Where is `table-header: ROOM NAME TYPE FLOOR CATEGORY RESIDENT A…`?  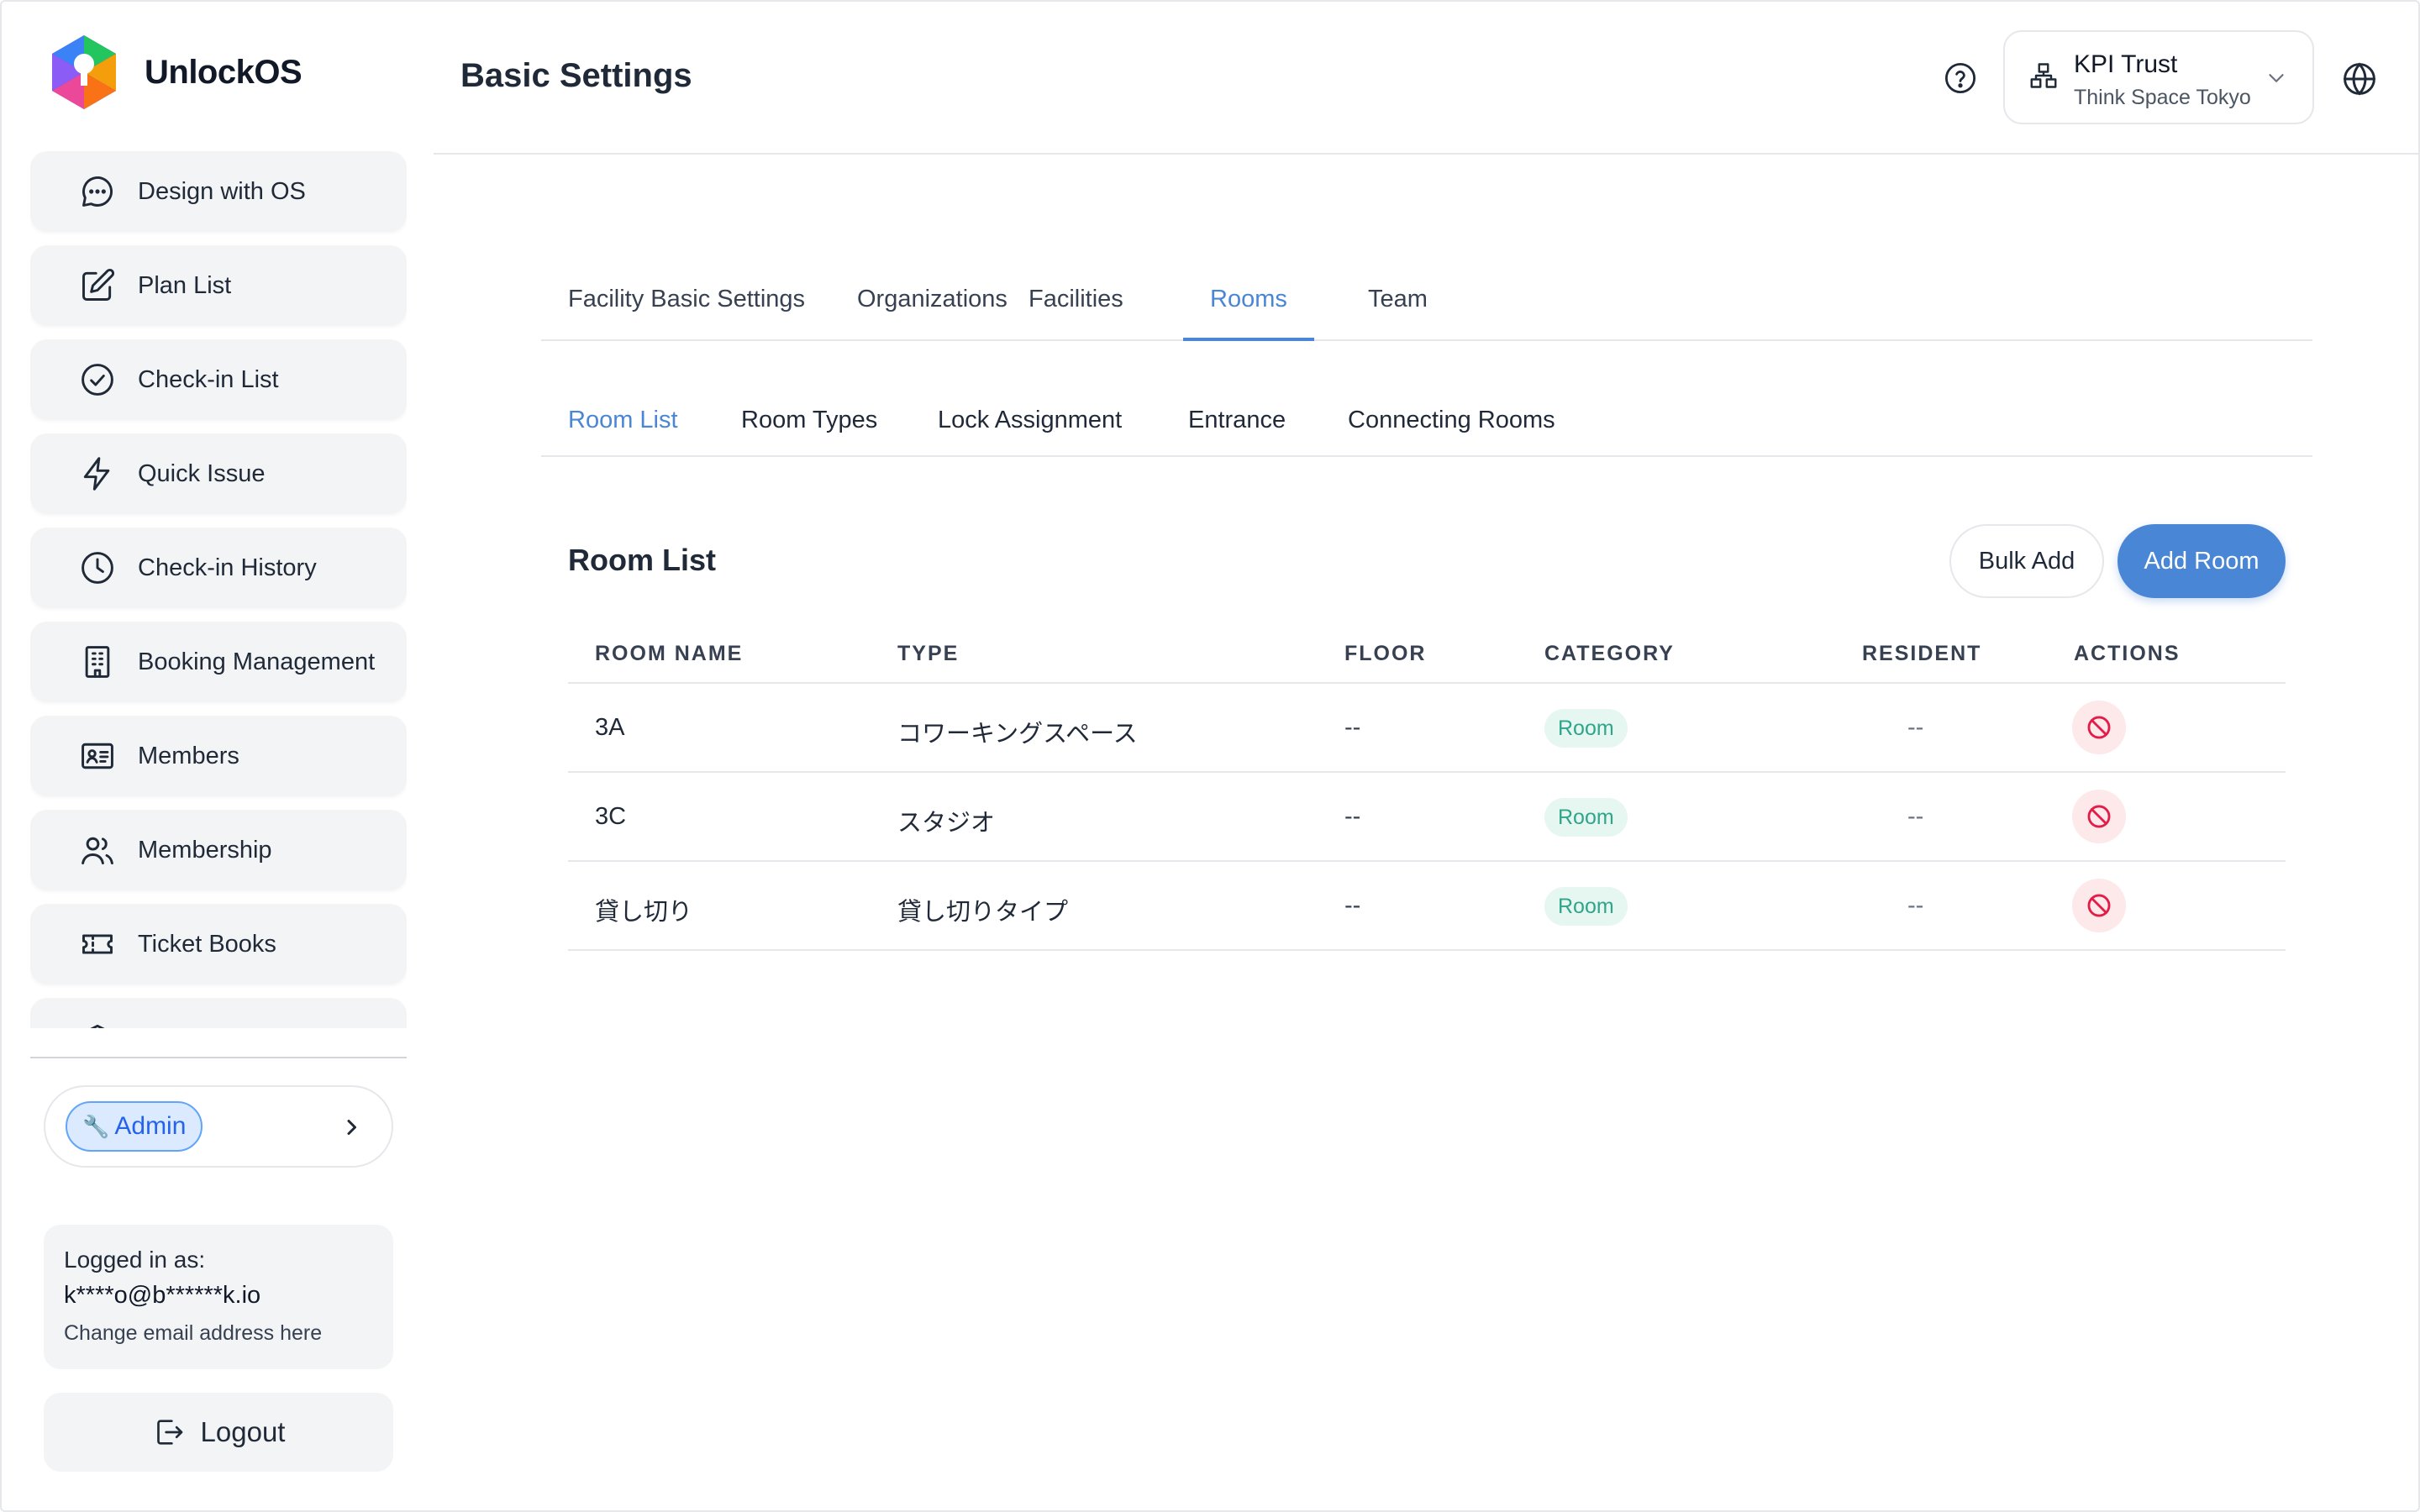
table-header: ROOM NAME TYPE FLOOR CATEGORY RESIDENT A… is located at coordinates (1427, 657).